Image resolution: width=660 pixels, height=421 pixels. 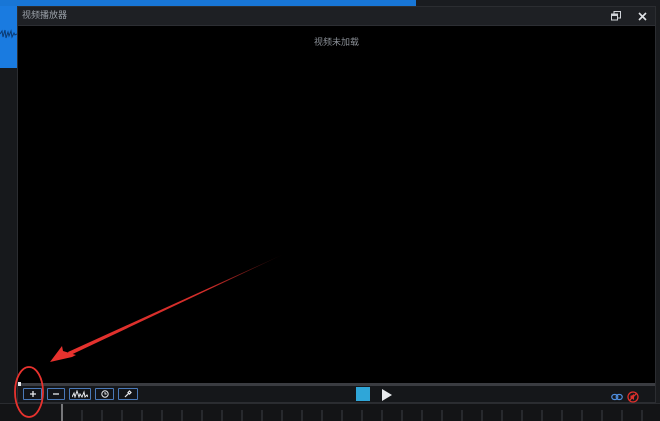 I want to click on clock-button, so click(x=104, y=394).